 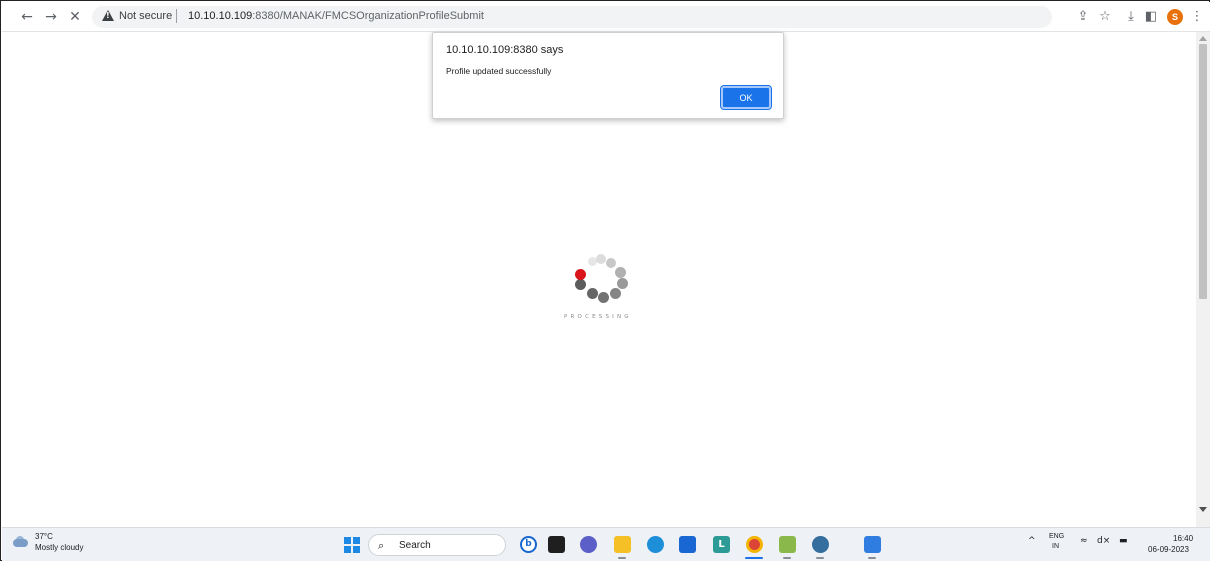 I want to click on url-host: 10.10.10.109, so click(x=220, y=16).